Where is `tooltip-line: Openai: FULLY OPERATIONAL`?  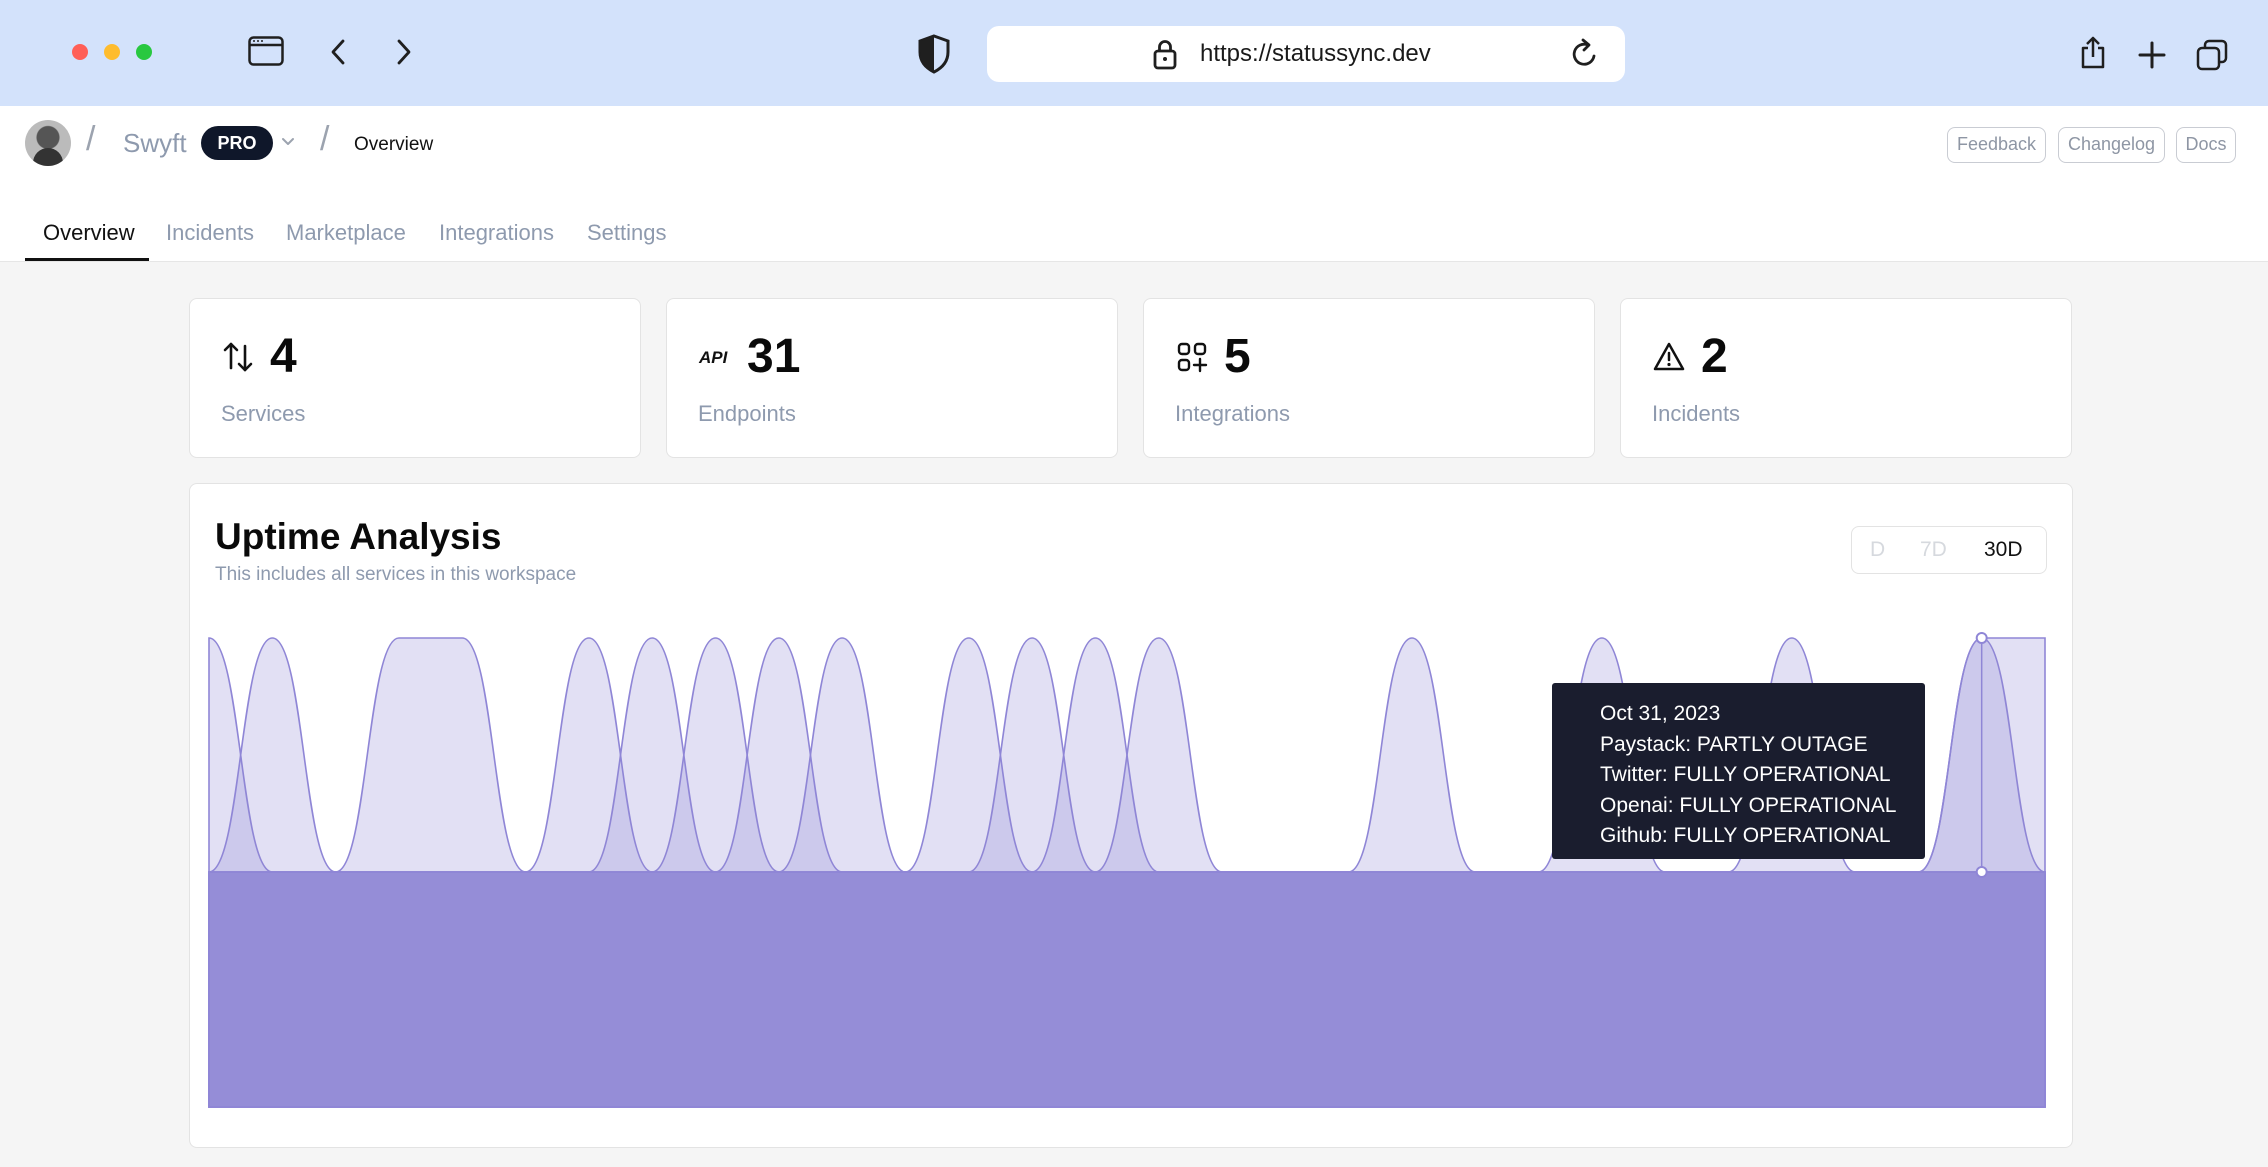
tooltip-line: Openai: FULLY OPERATIONAL is located at coordinates (1748, 805).